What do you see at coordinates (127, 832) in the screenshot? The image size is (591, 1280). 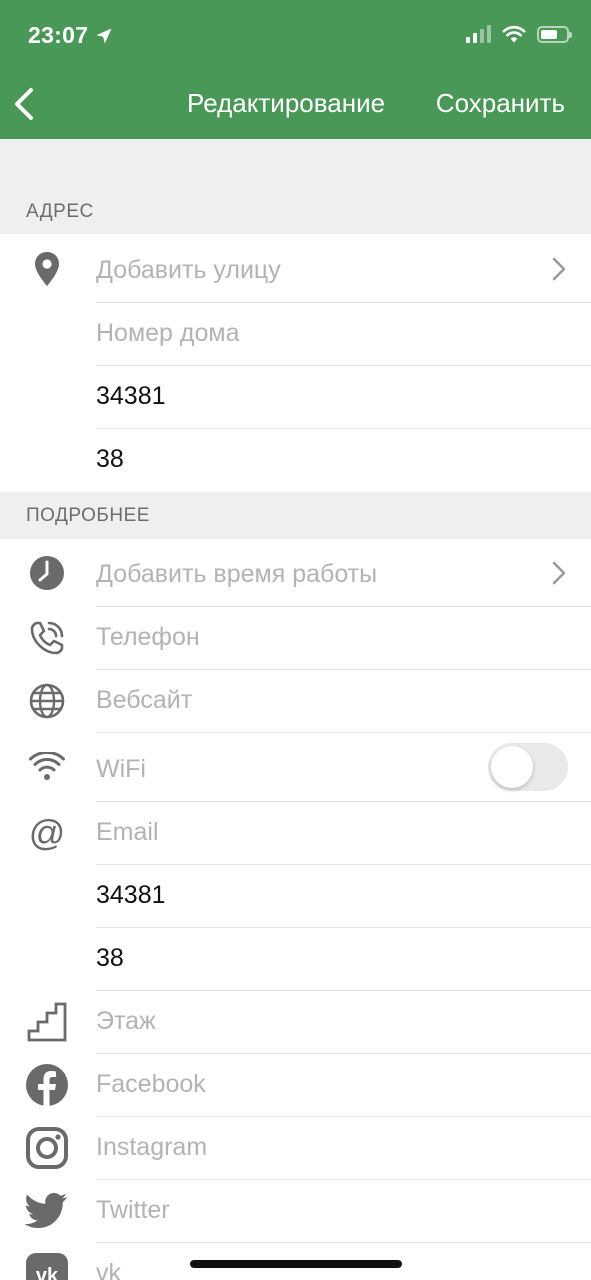 I see `email-placeholder: Email` at bounding box center [127, 832].